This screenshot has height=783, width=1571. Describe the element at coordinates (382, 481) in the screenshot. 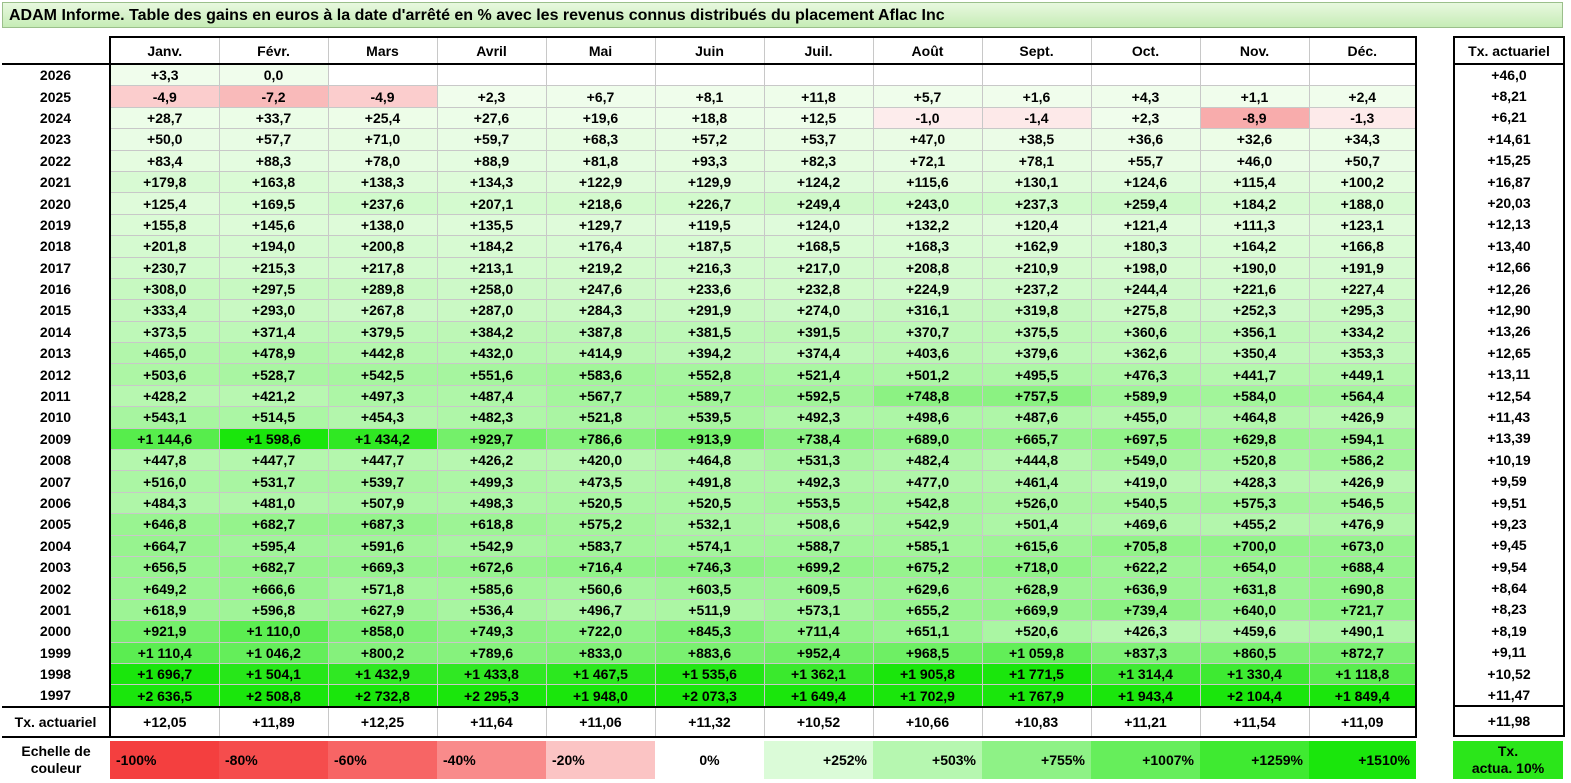

I see `value-cell: +539,7` at that location.